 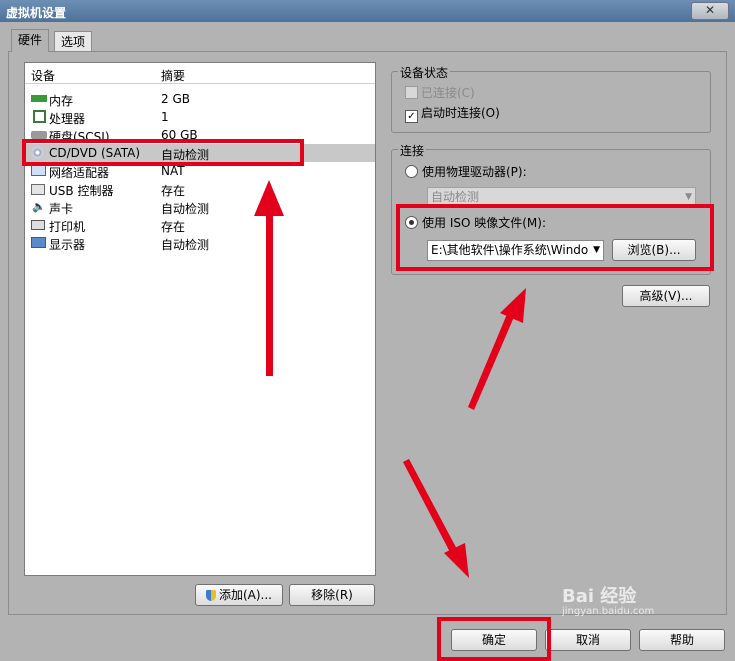 I want to click on arrow-up-icon, so click(x=269, y=278).